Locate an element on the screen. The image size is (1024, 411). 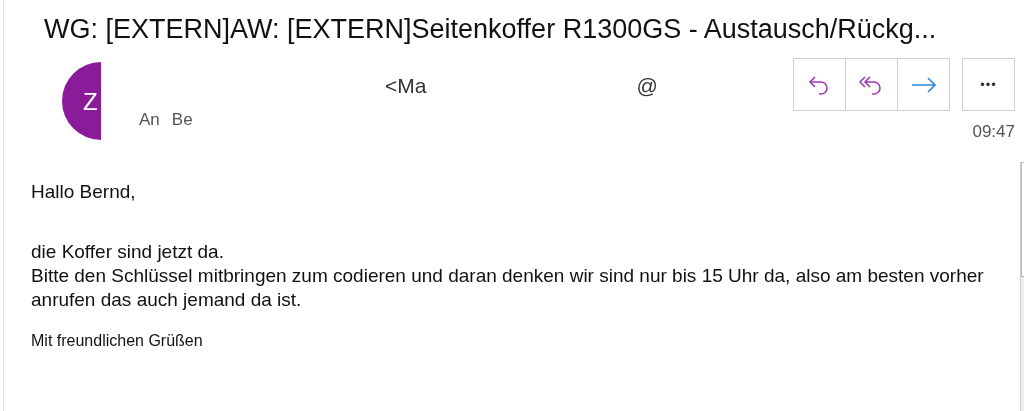
greeting: Hallo Bernd, is located at coordinates (84, 192).